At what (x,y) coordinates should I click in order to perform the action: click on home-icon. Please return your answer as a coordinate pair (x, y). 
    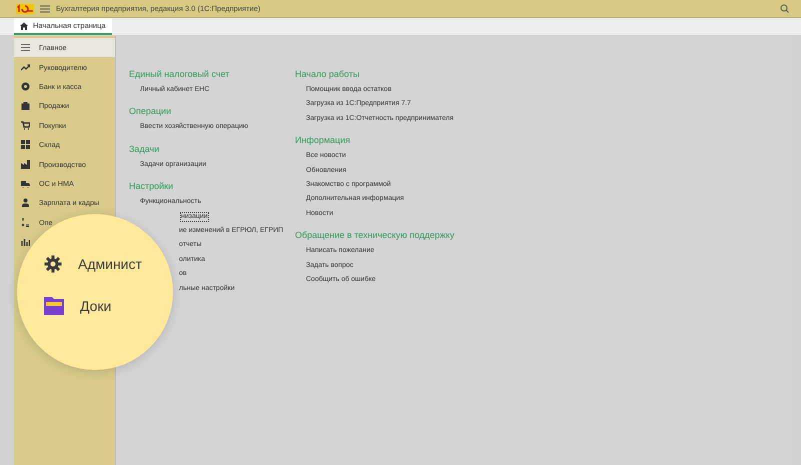
    Looking at the image, I should click on (24, 26).